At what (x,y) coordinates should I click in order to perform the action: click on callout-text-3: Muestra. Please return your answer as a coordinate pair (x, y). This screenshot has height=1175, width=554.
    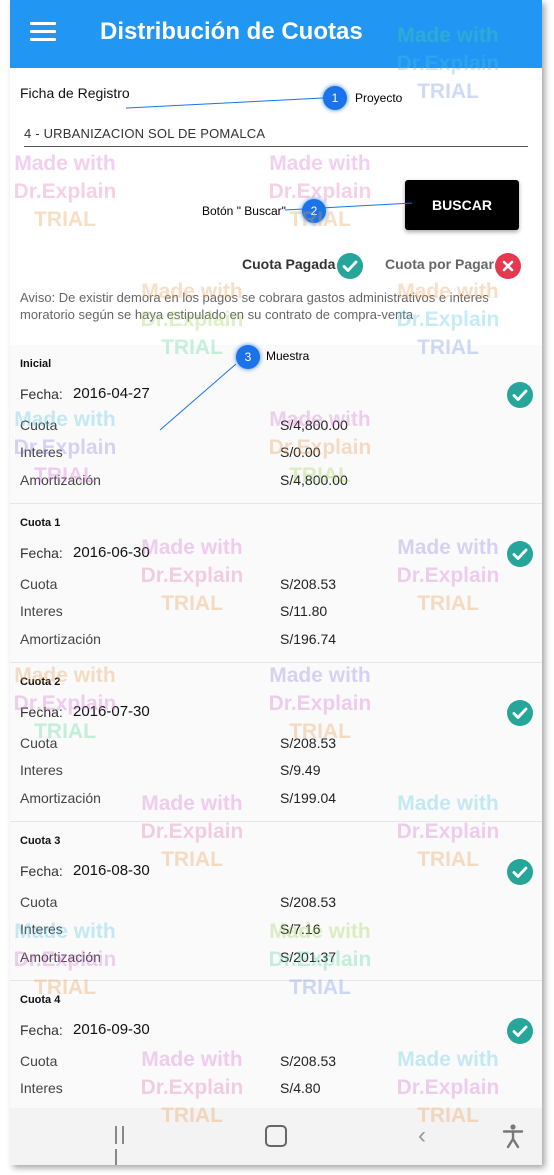
    Looking at the image, I should click on (288, 356).